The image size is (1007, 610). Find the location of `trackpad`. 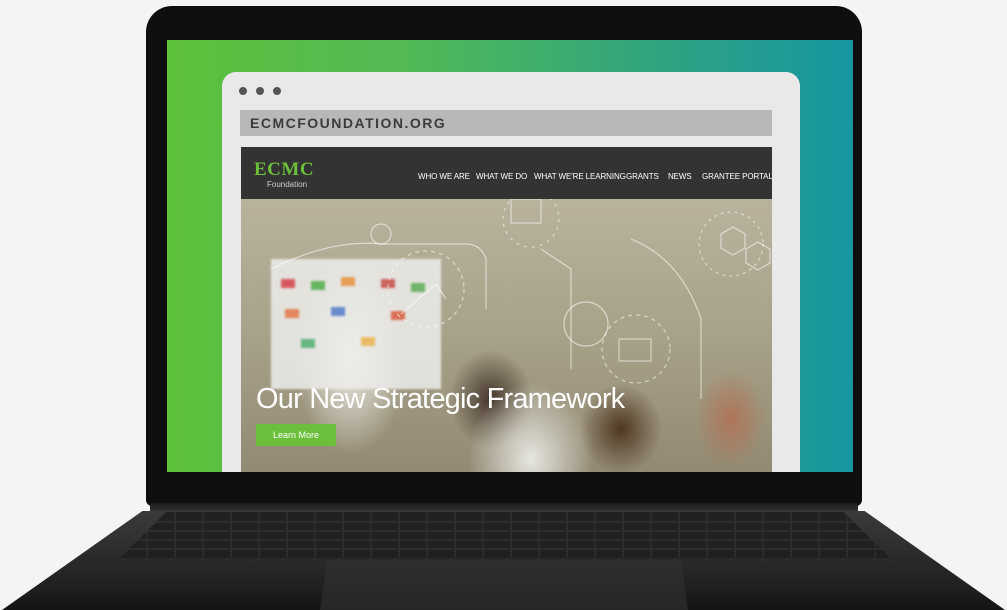

trackpad is located at coordinates (504, 585).